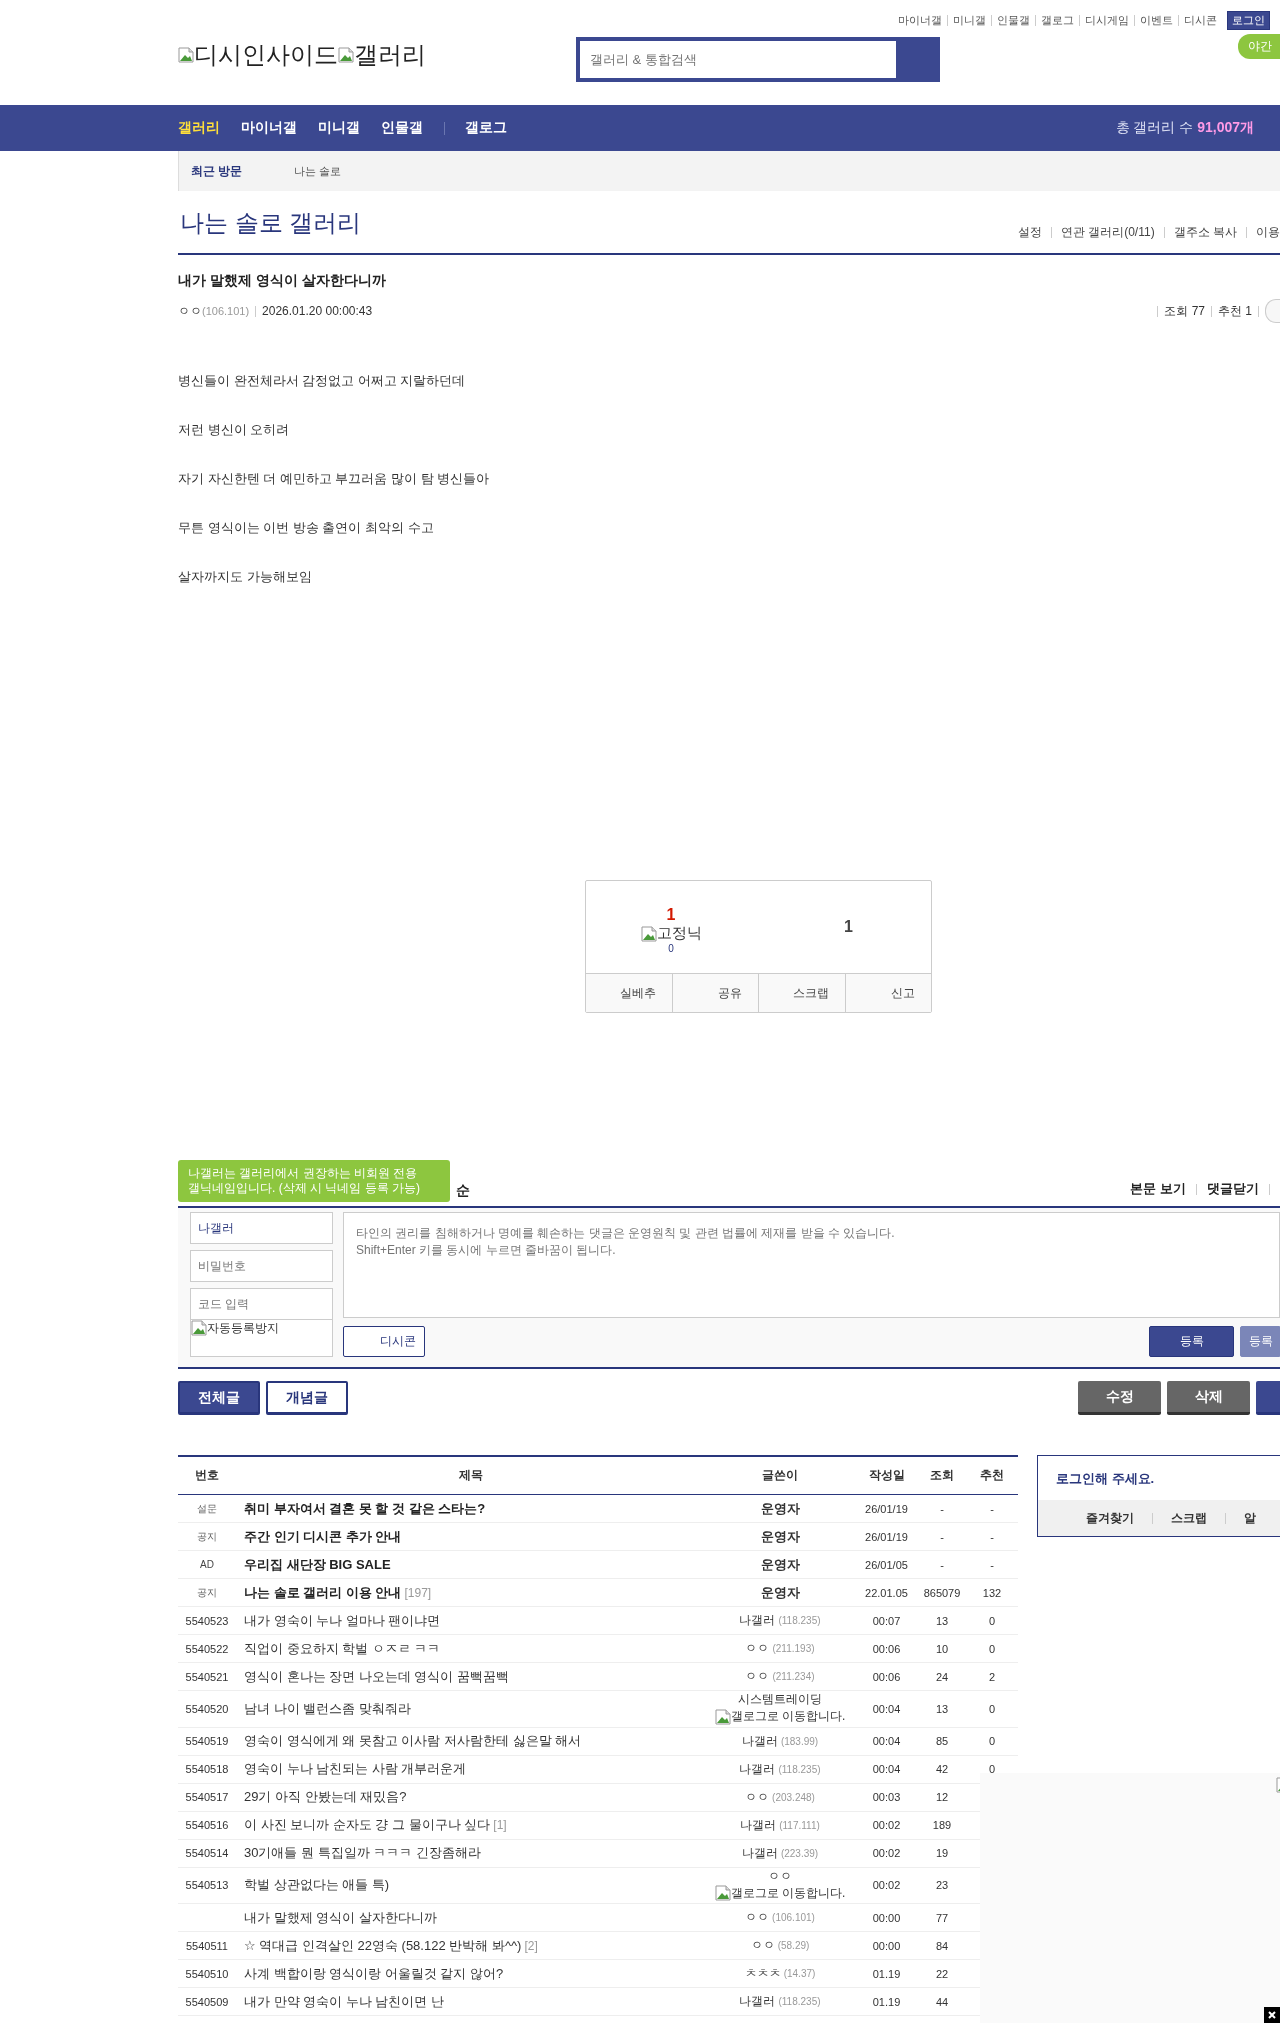  Describe the element at coordinates (1208, 1398) in the screenshot. I see `post-action-button: 삭제` at that location.